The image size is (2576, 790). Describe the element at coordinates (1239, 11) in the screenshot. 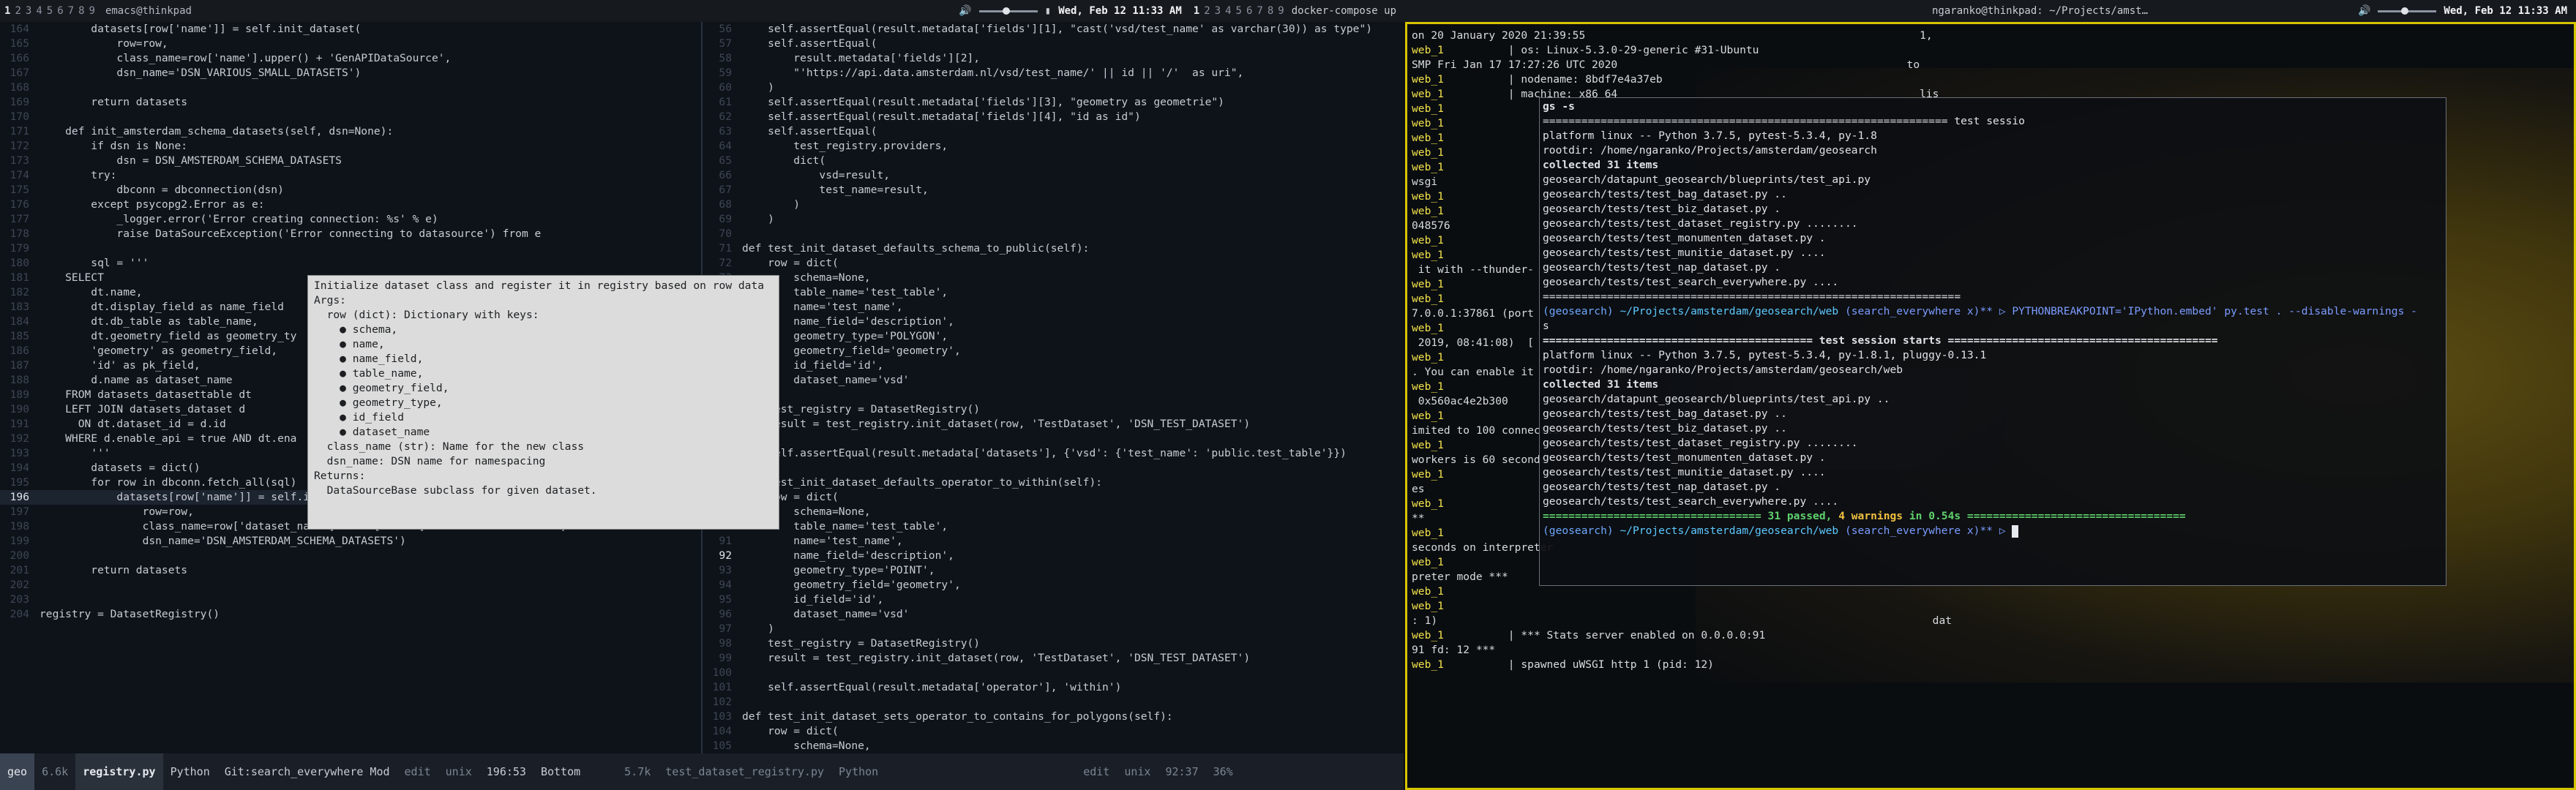

I see `workspace-5: 5` at that location.